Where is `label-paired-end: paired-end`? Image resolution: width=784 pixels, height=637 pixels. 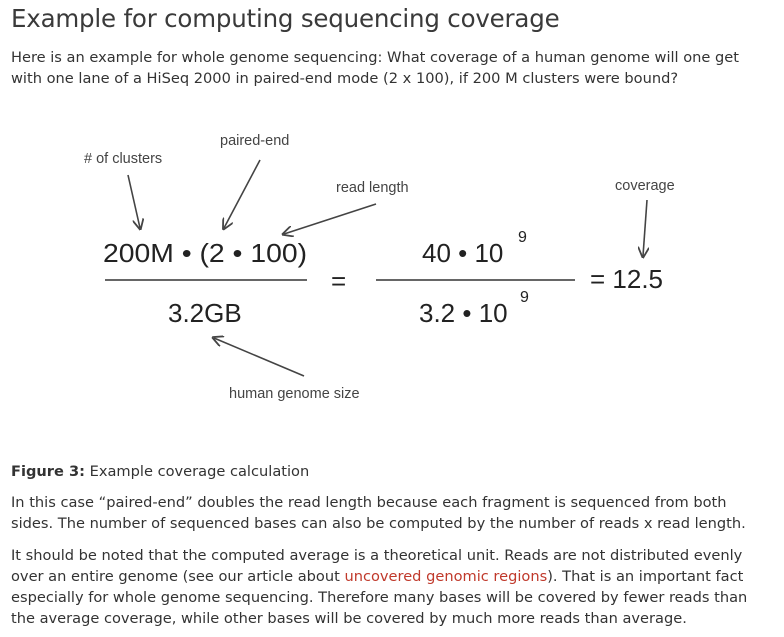 label-paired-end: paired-end is located at coordinates (254, 141).